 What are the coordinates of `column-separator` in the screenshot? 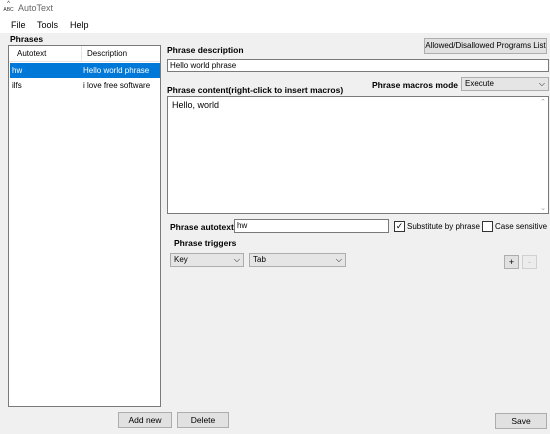 It's located at (81, 54).